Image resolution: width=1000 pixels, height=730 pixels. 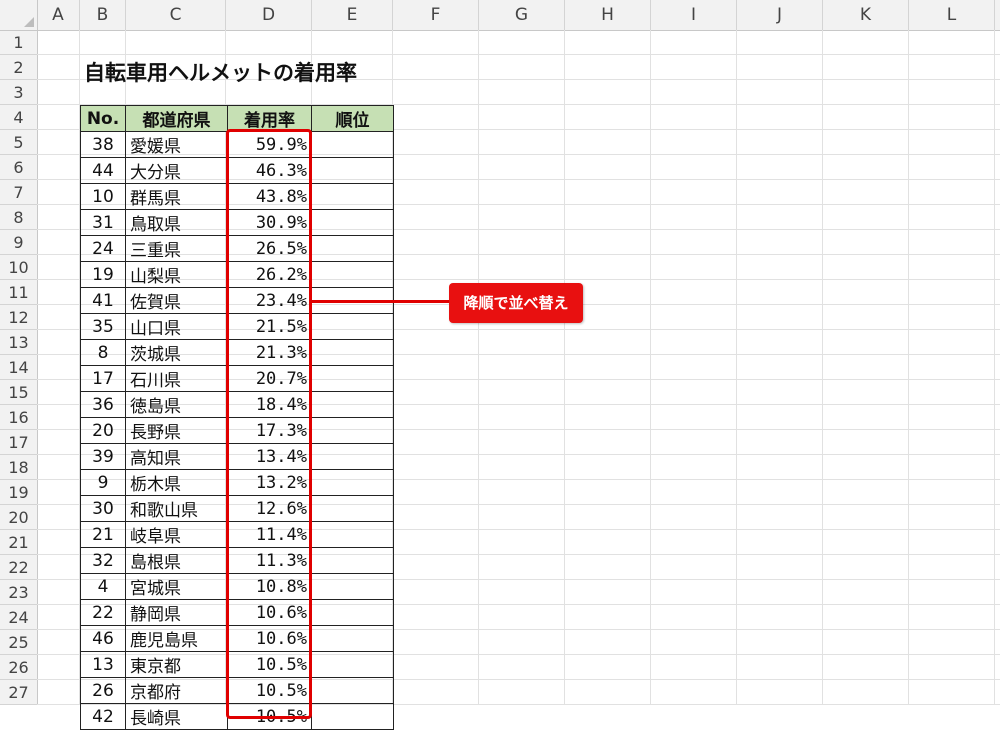 What do you see at coordinates (176, 638) in the screenshot?
I see `cell-prefecture: 鹿児島県` at bounding box center [176, 638].